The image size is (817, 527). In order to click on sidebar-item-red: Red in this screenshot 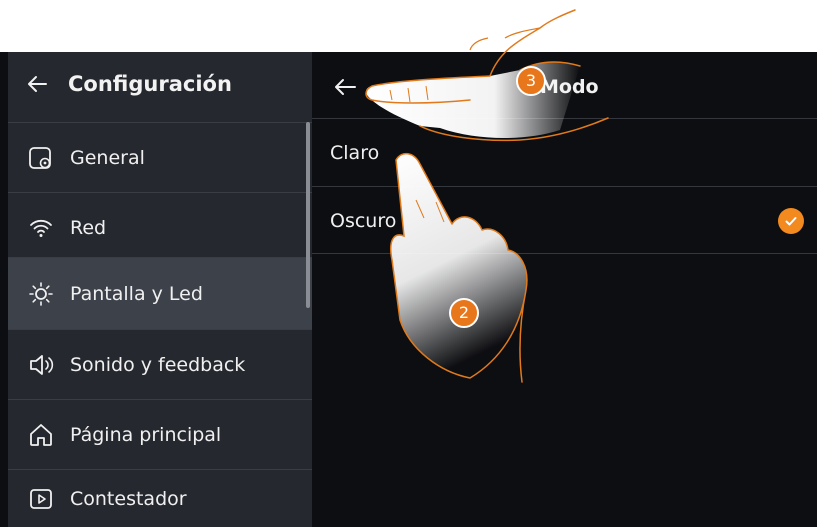, I will do `click(160, 227)`.